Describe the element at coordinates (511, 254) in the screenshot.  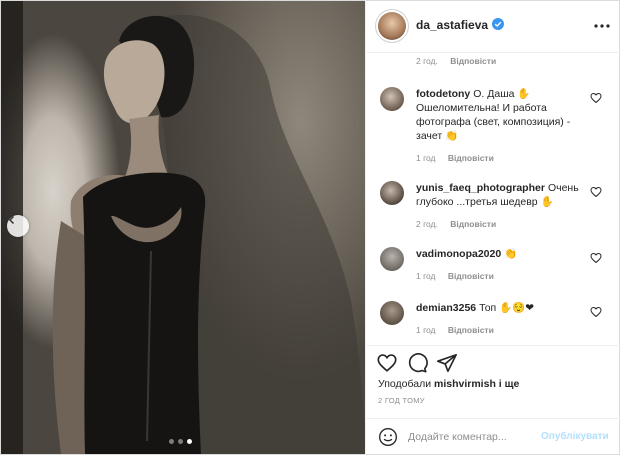
I see `comment-text: 👏` at that location.